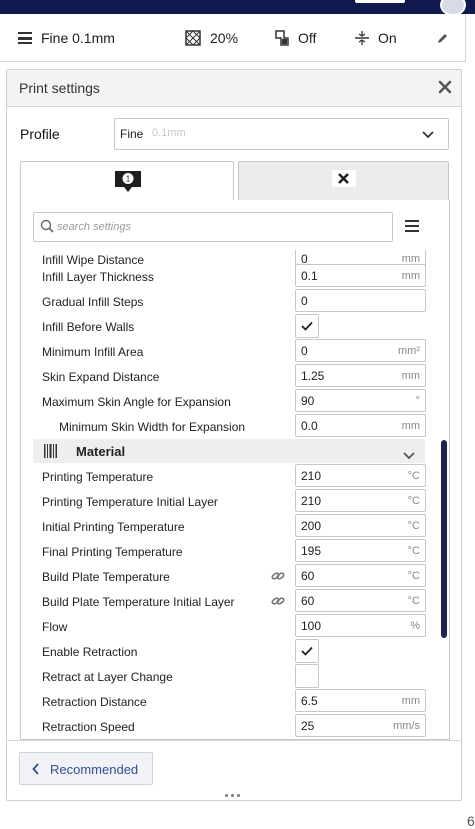 Image resolution: width=475 pixels, height=829 pixels. I want to click on setting-input: 1.25 mm, so click(360, 375).